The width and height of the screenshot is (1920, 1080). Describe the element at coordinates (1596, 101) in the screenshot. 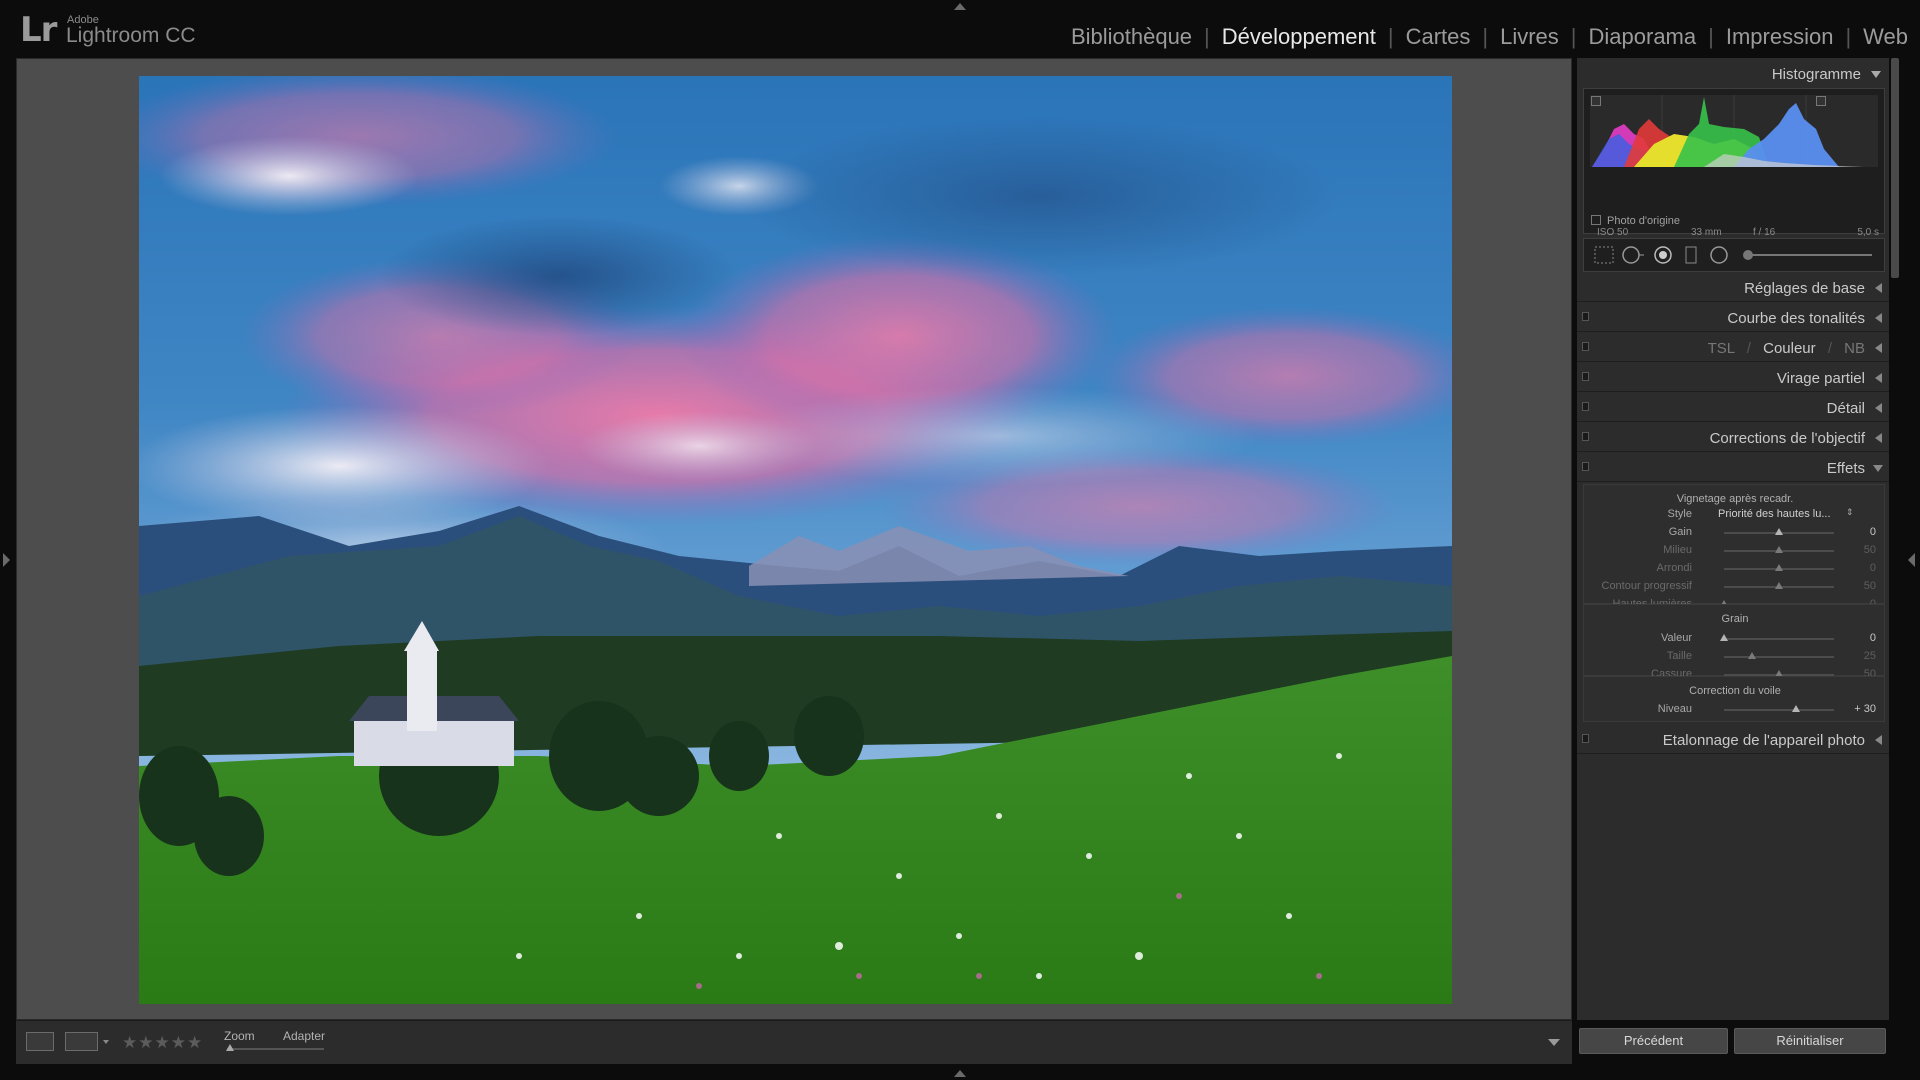

I see `shadow-clipping-toggle-icon` at that location.